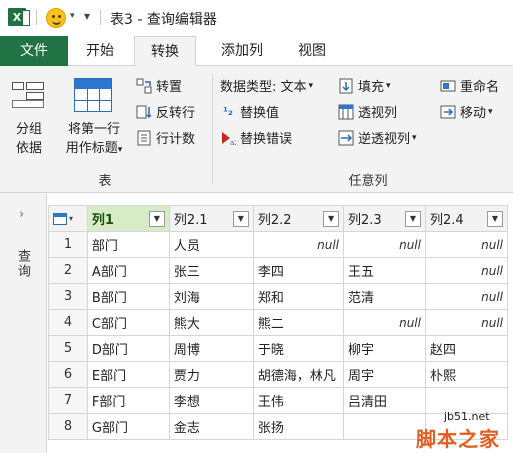 Image resolution: width=513 pixels, height=453 pixels. What do you see at coordinates (93, 119) in the screenshot?
I see `use-first-row-as-headers-button: 将第一行 用作标题▾` at bounding box center [93, 119].